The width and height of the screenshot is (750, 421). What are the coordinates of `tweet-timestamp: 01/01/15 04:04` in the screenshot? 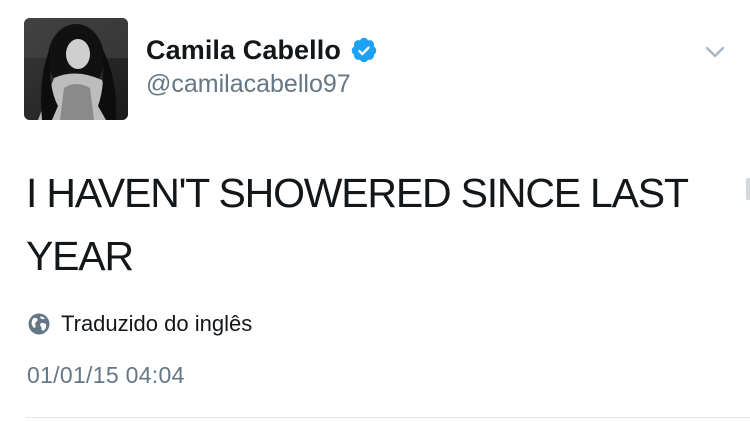 It's located at (106, 375).